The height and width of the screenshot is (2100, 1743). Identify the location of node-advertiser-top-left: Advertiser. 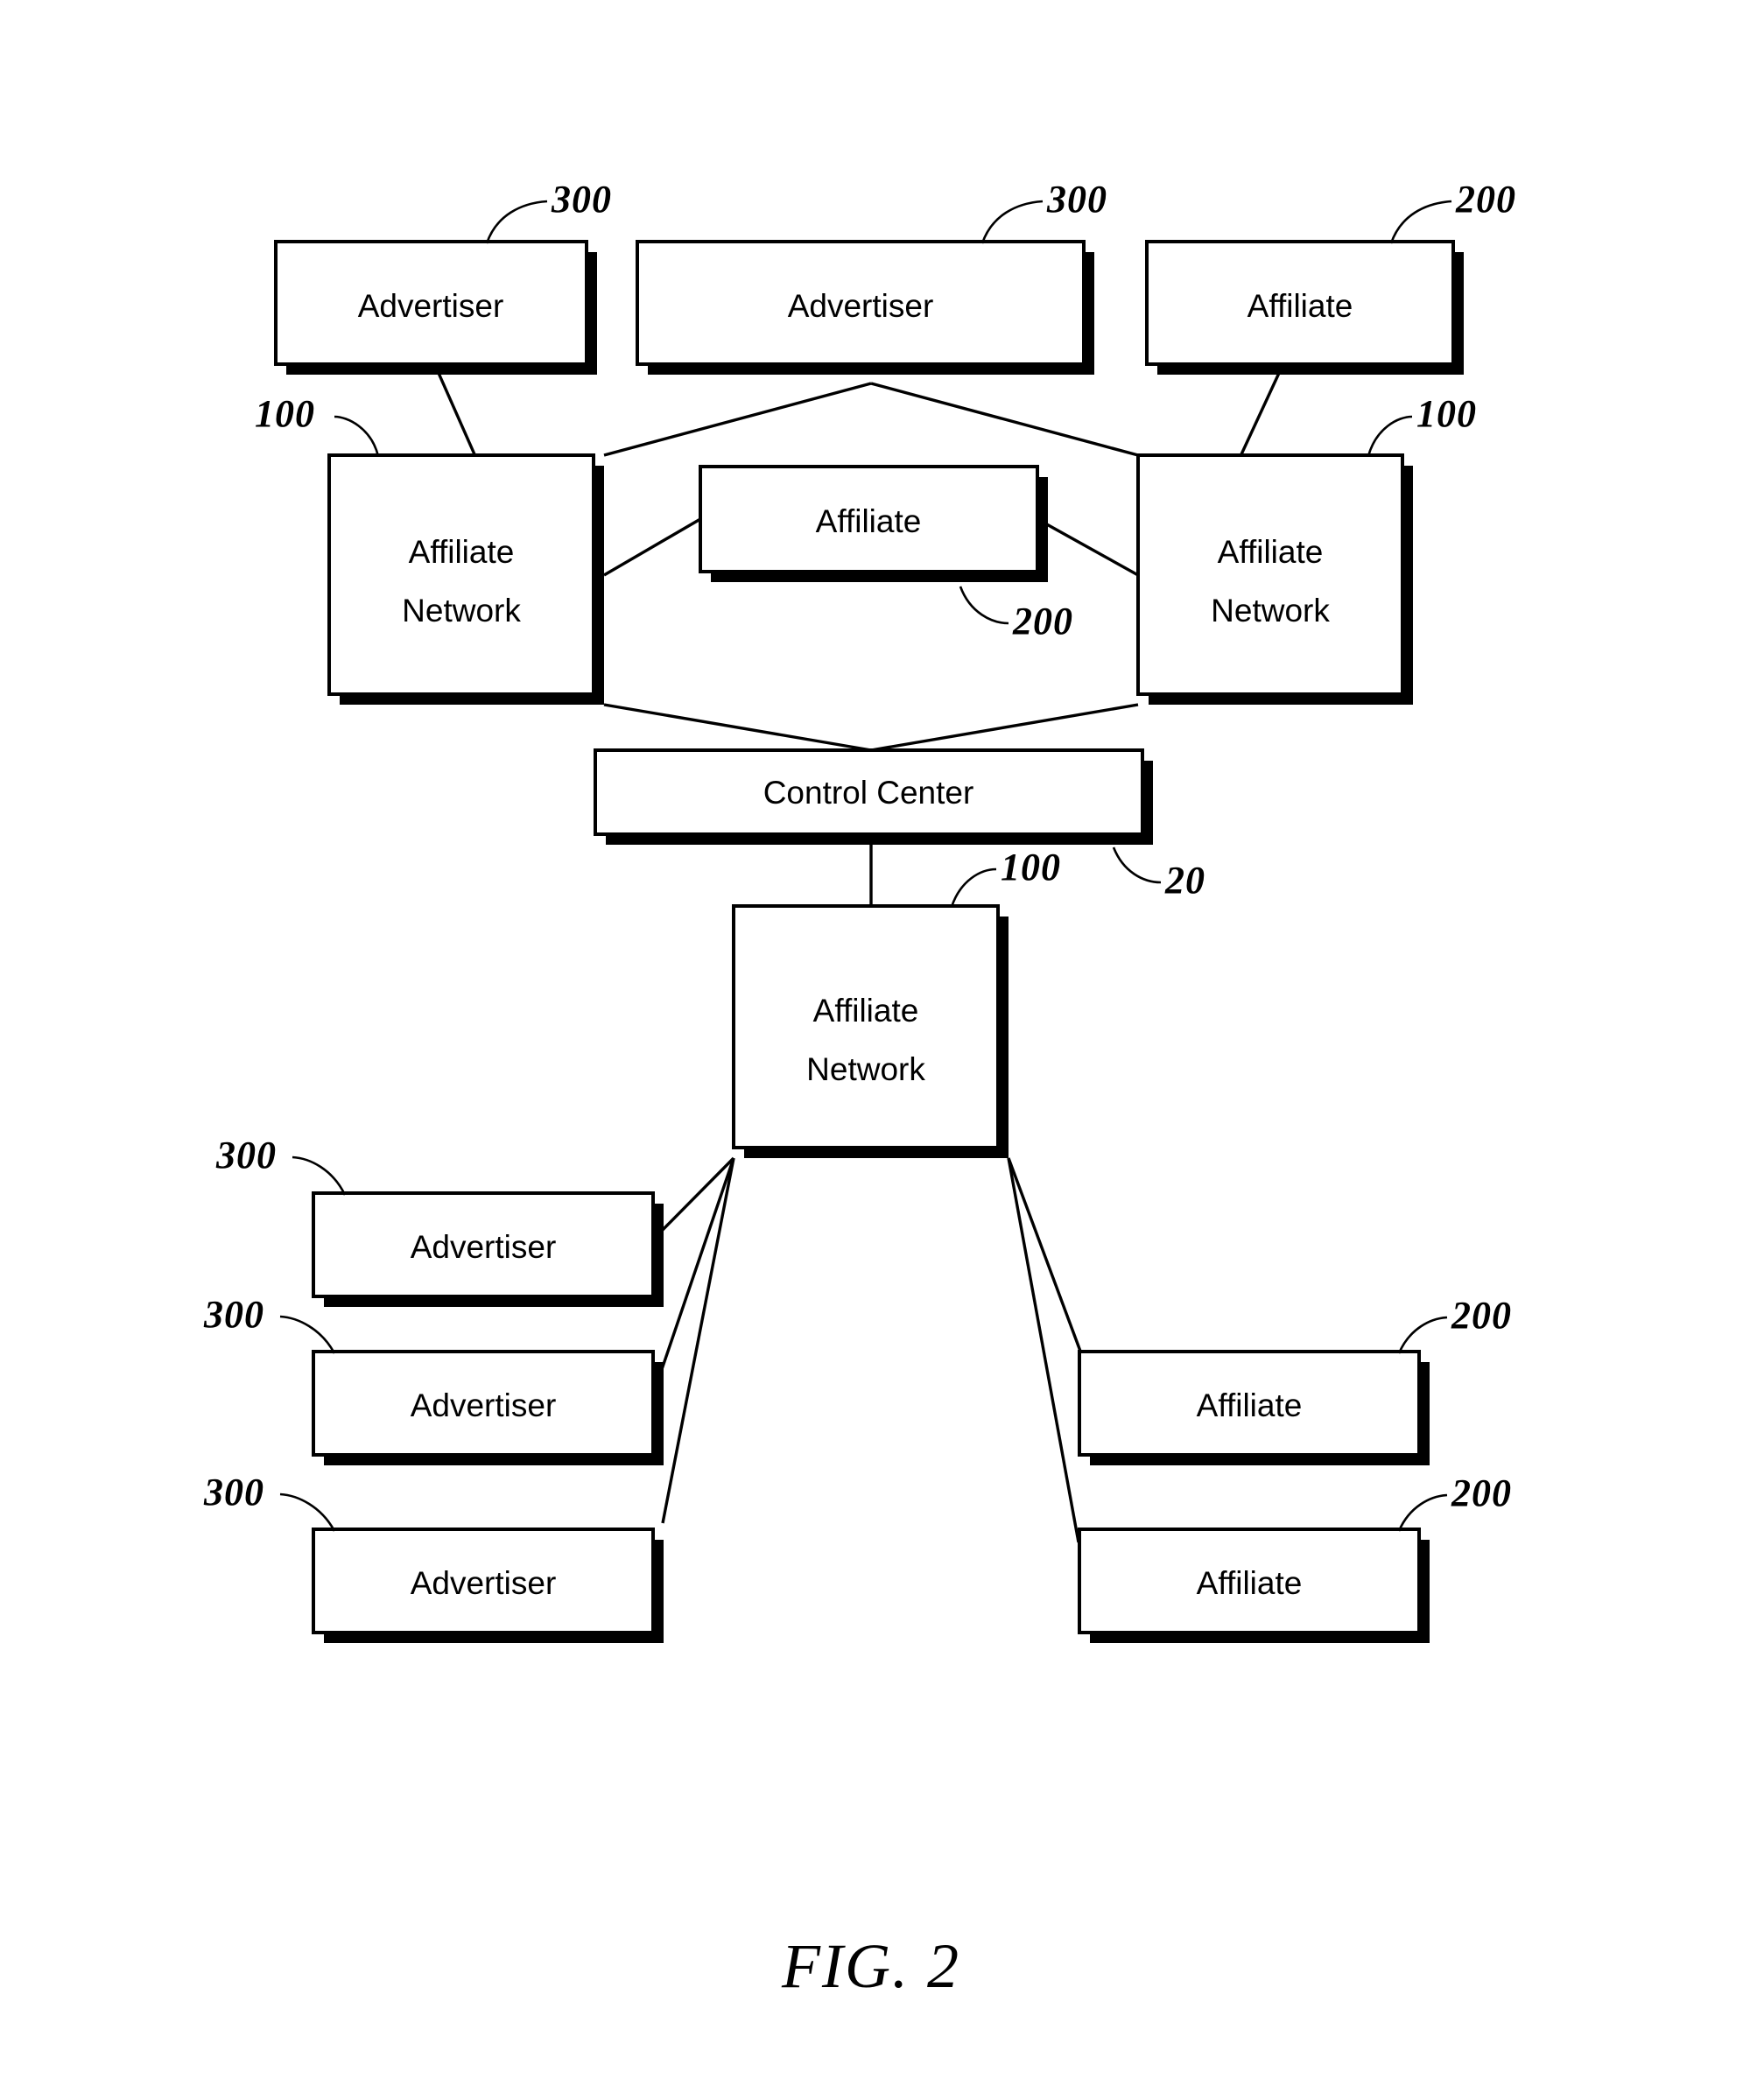
(435, 307).